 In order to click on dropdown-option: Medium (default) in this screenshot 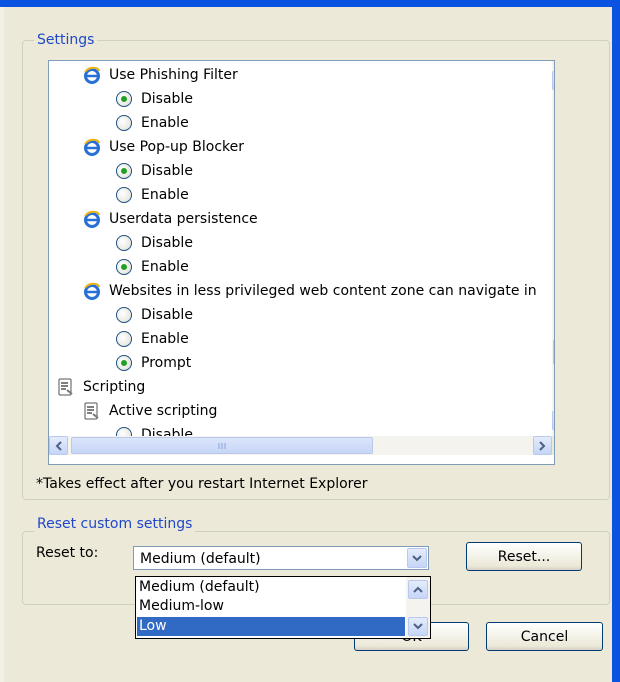, I will do `click(271, 587)`.